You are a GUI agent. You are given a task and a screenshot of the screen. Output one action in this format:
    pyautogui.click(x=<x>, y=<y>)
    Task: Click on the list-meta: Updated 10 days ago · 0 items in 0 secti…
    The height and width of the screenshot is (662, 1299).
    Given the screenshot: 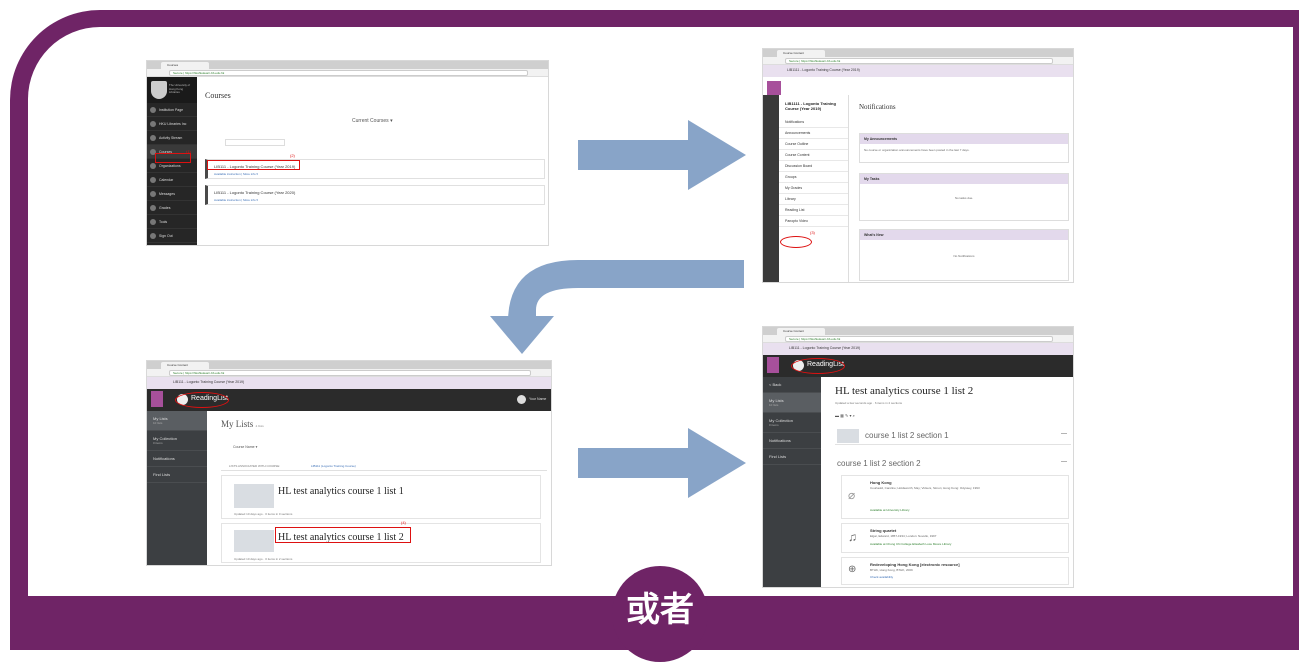 What is the action you would take?
    pyautogui.click(x=263, y=514)
    